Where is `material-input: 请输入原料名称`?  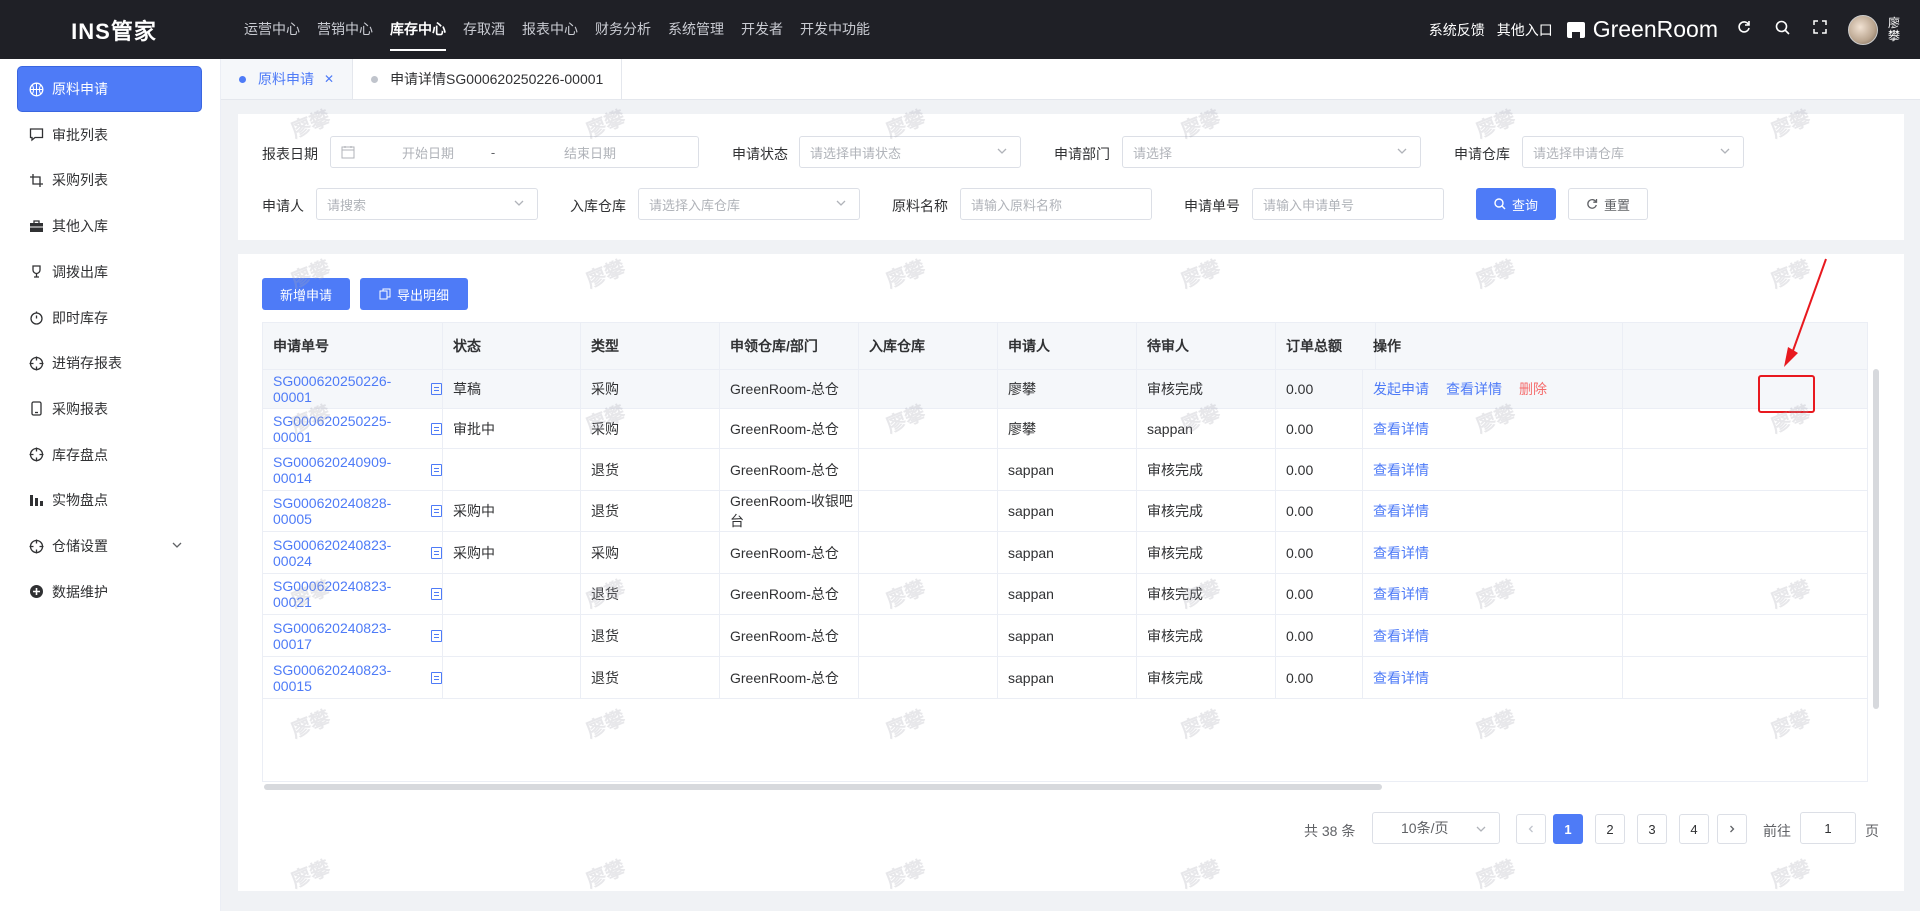
material-input: 请输入原料名称 is located at coordinates (1056, 204).